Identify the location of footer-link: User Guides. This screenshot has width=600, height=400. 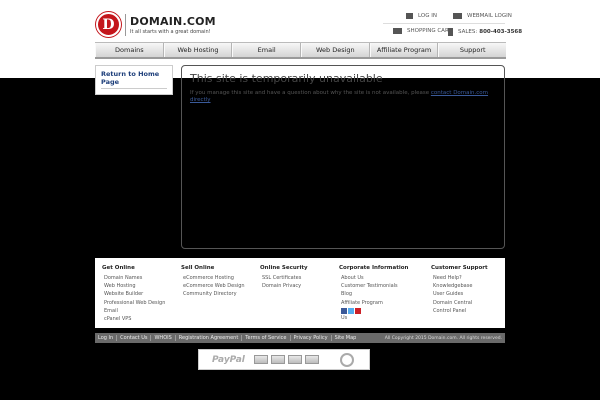
(459, 294).